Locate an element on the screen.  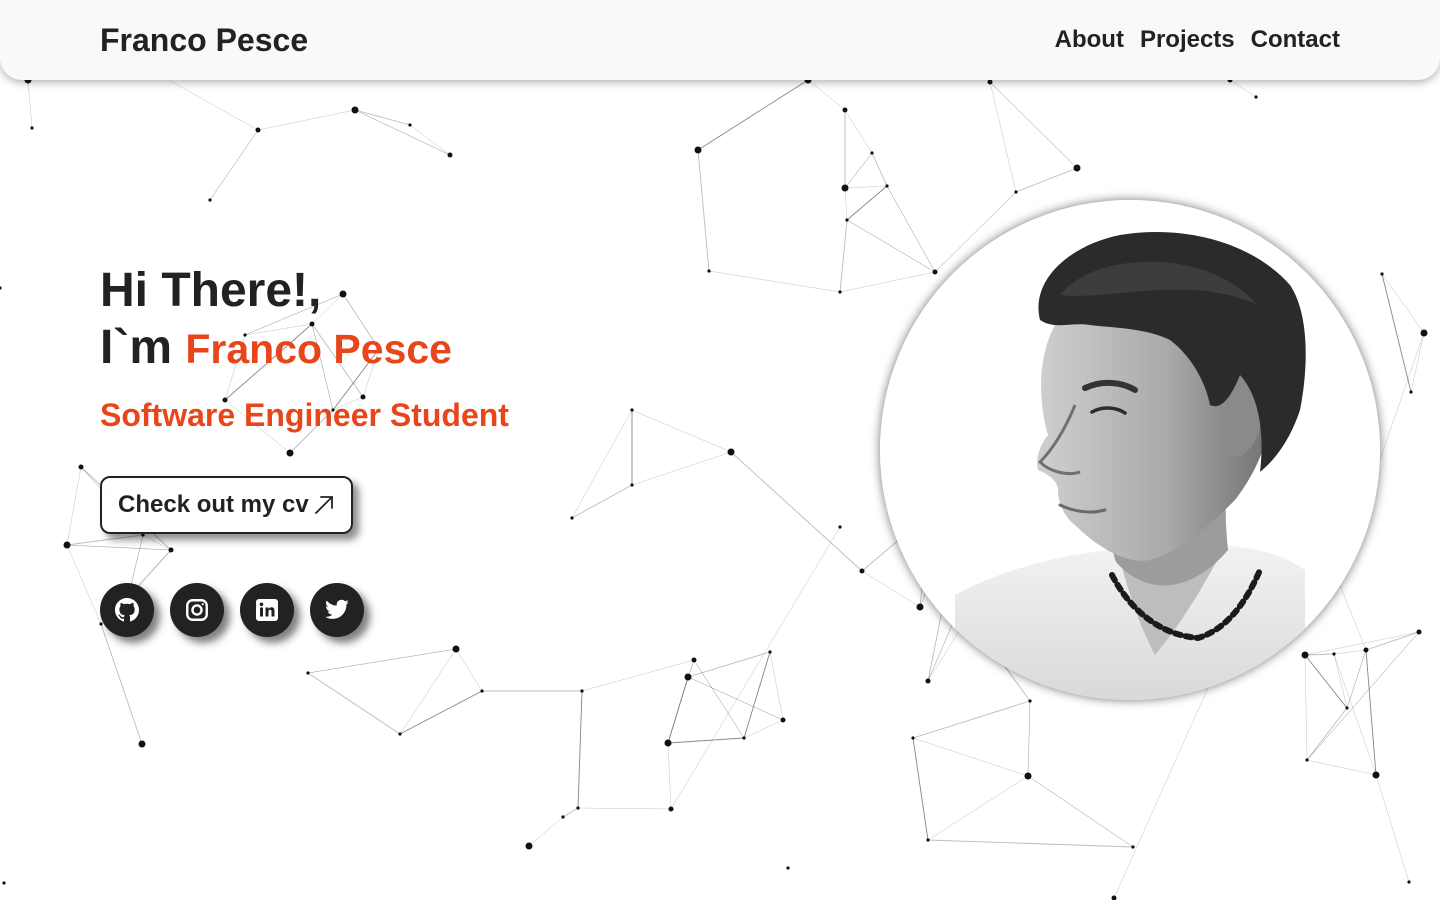
github-button is located at coordinates (127, 610).